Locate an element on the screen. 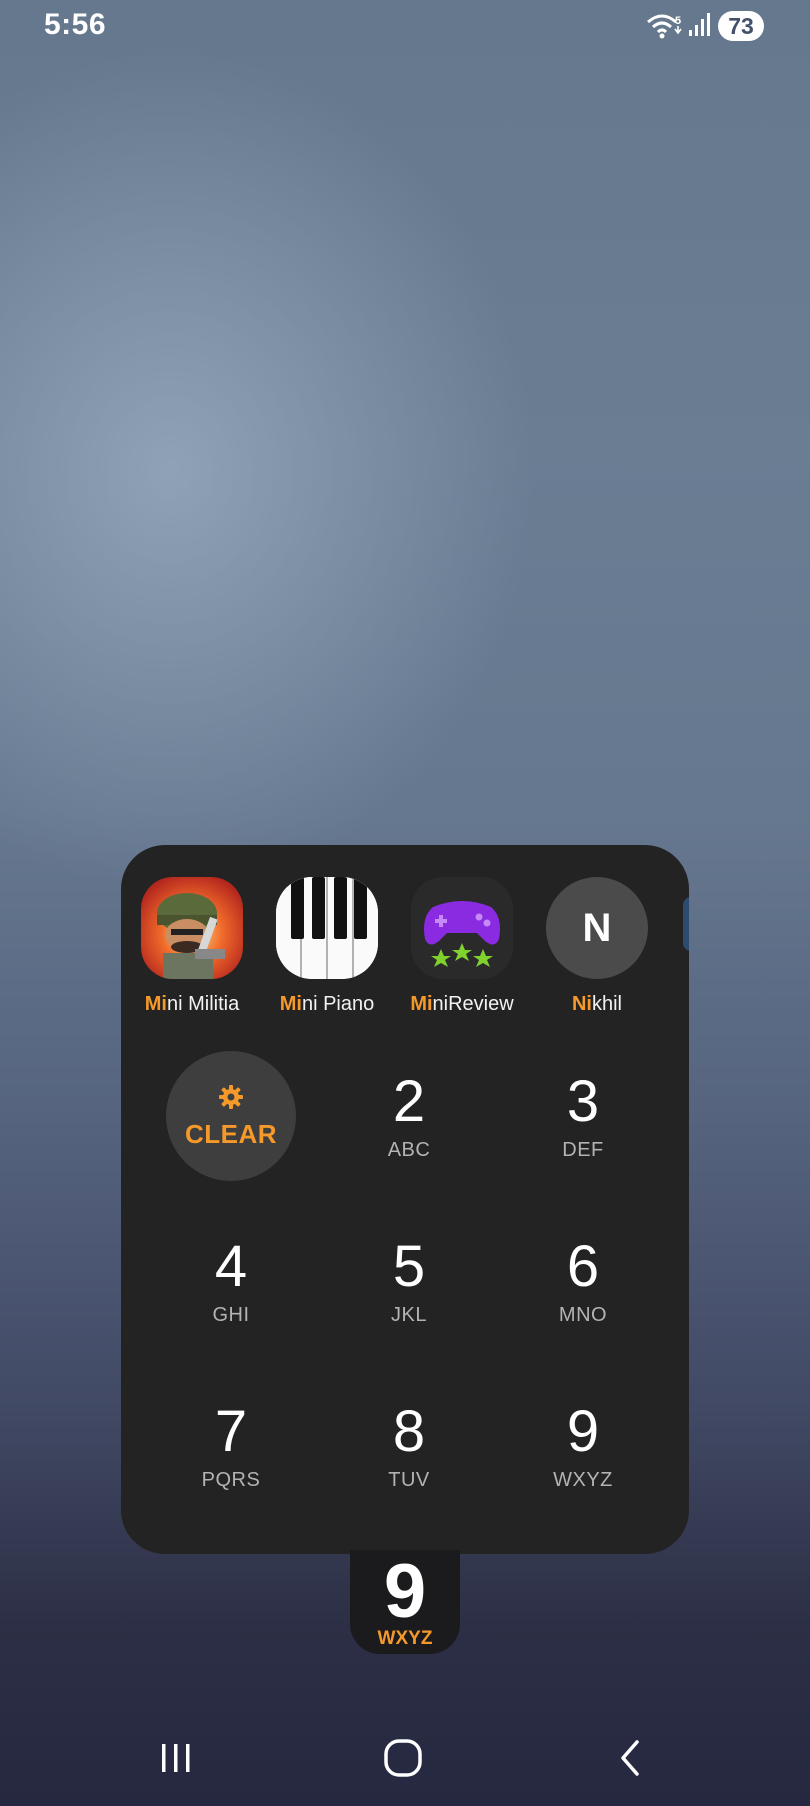 Image resolution: width=810 pixels, height=1806 pixels. key-6: 6 MNO is located at coordinates (583, 1301).